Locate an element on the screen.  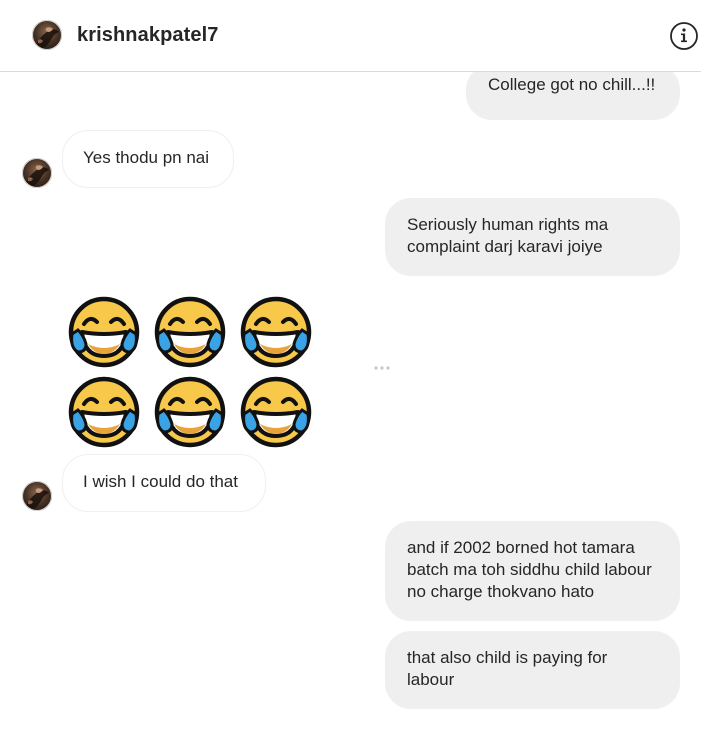
message-incoming: I wish I could do that is located at coordinates (164, 483).